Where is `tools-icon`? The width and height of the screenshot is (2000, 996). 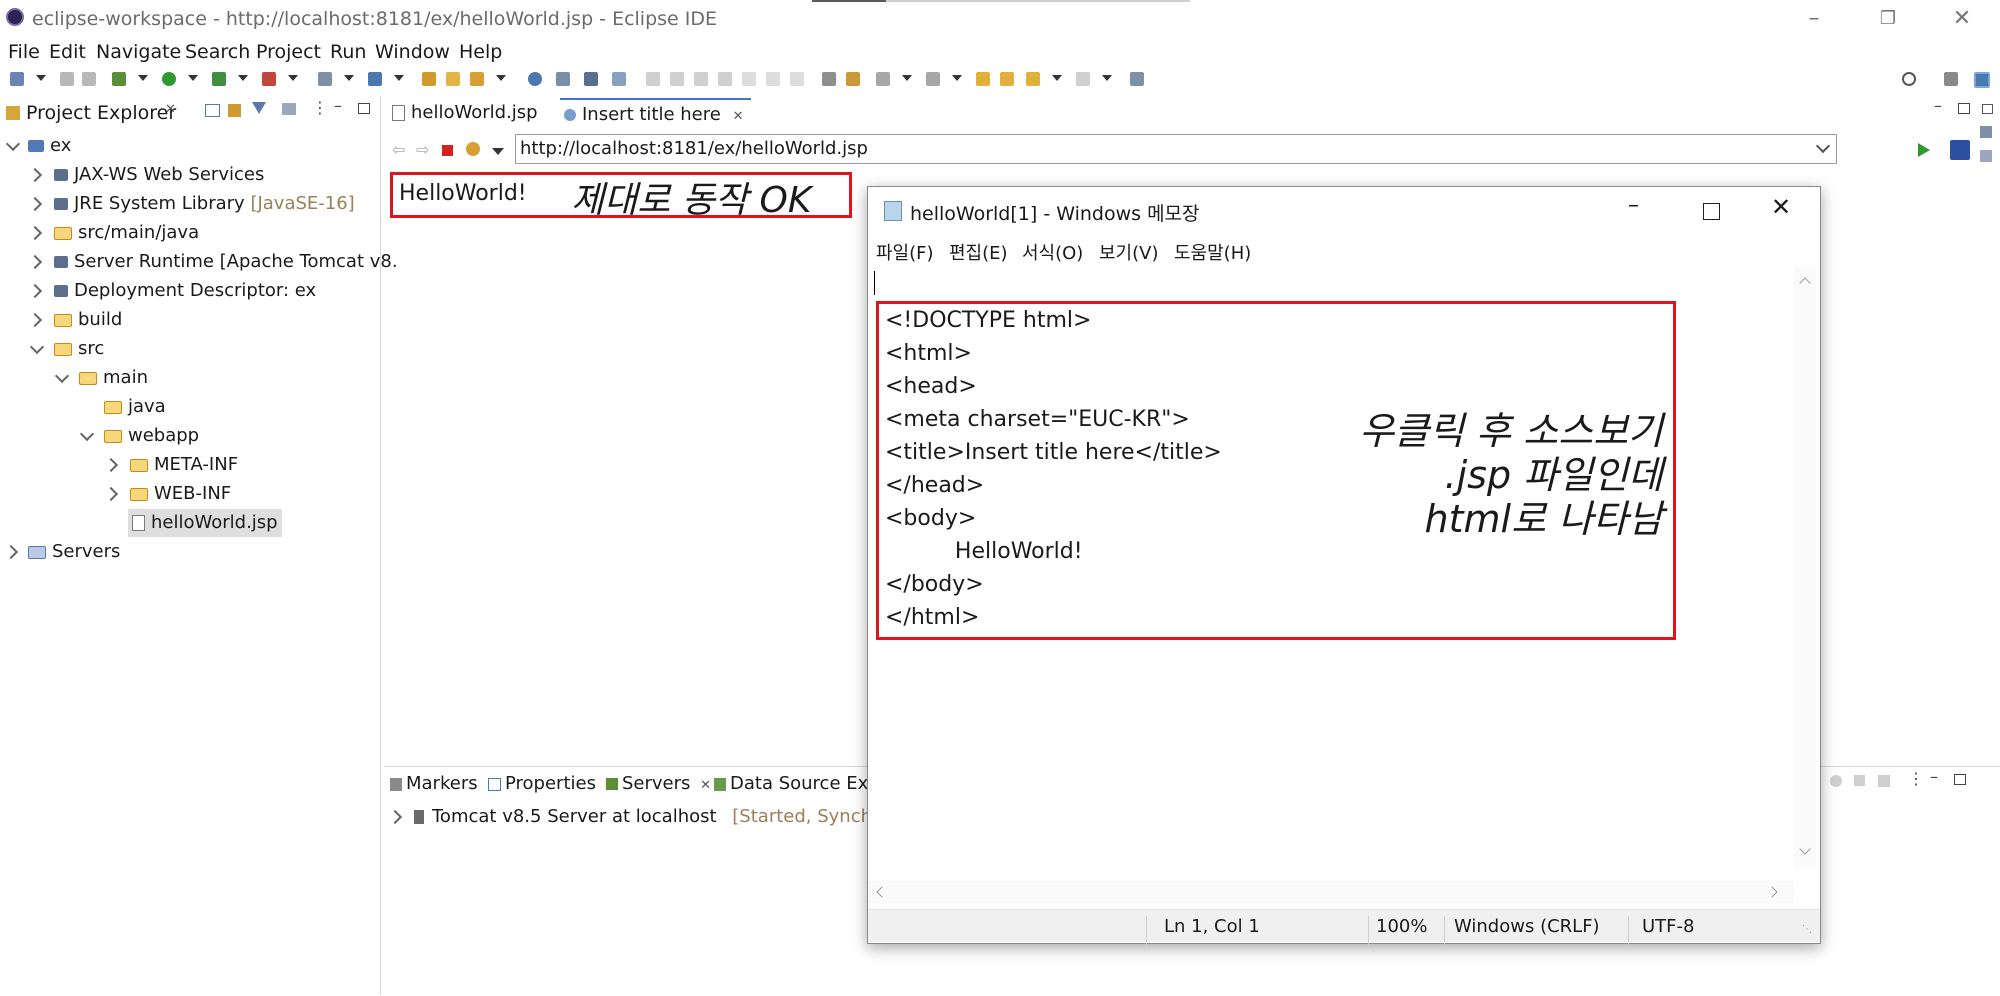 tools-icon is located at coordinates (563, 79).